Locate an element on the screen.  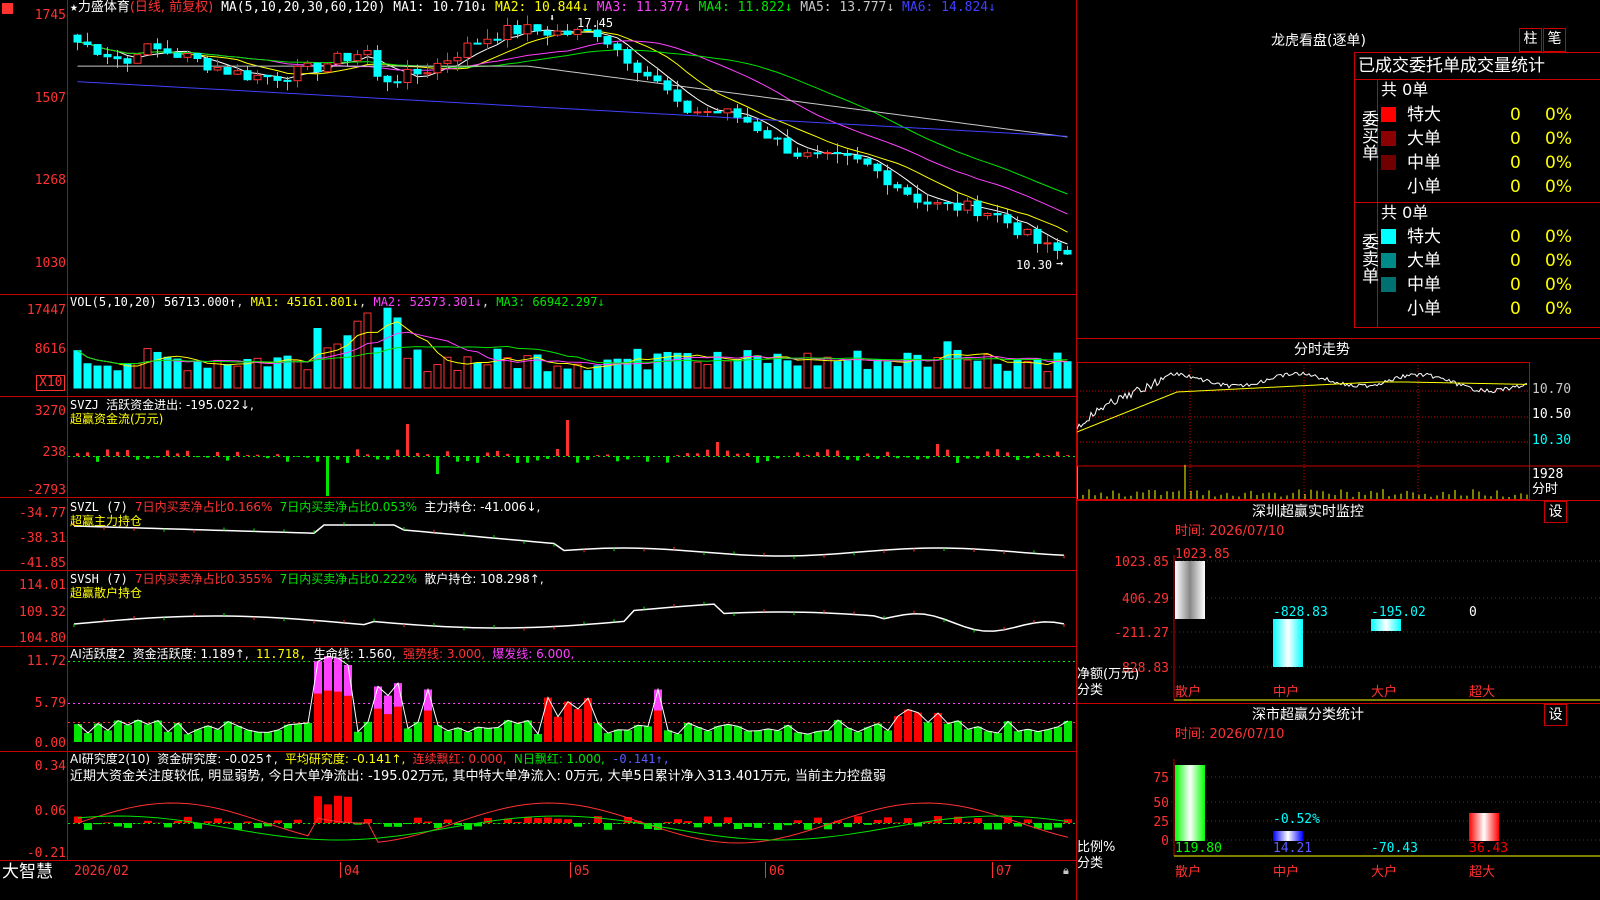
szm-bar is located at coordinates (1190, 590).